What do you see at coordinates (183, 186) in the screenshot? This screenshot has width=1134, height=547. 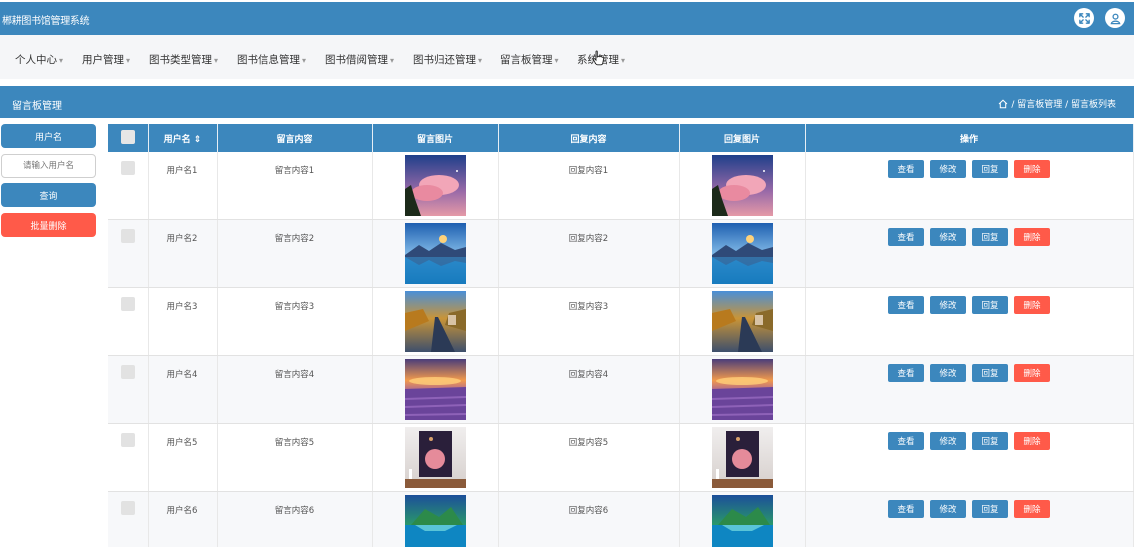 I see `cell-username: 用户名1` at bounding box center [183, 186].